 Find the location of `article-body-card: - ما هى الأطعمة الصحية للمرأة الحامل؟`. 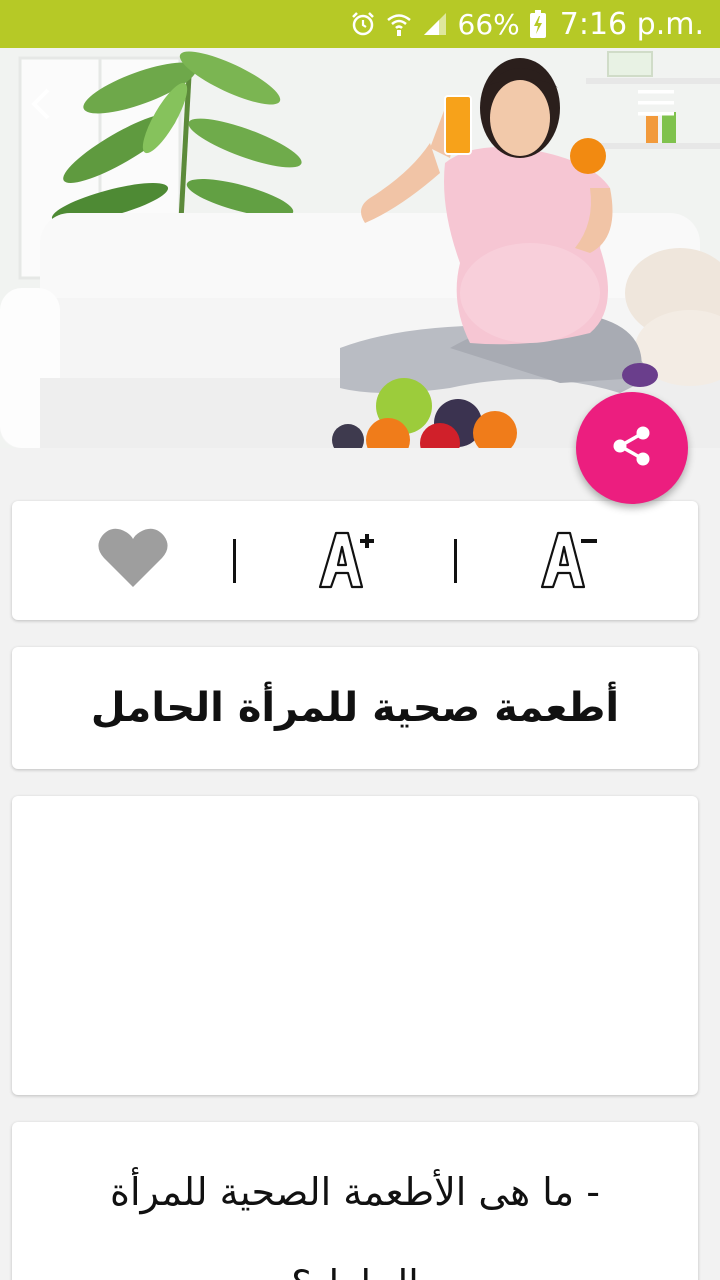

article-body-card: - ما هى الأطعمة الصحية للمرأة الحامل؟ is located at coordinates (355, 1201).